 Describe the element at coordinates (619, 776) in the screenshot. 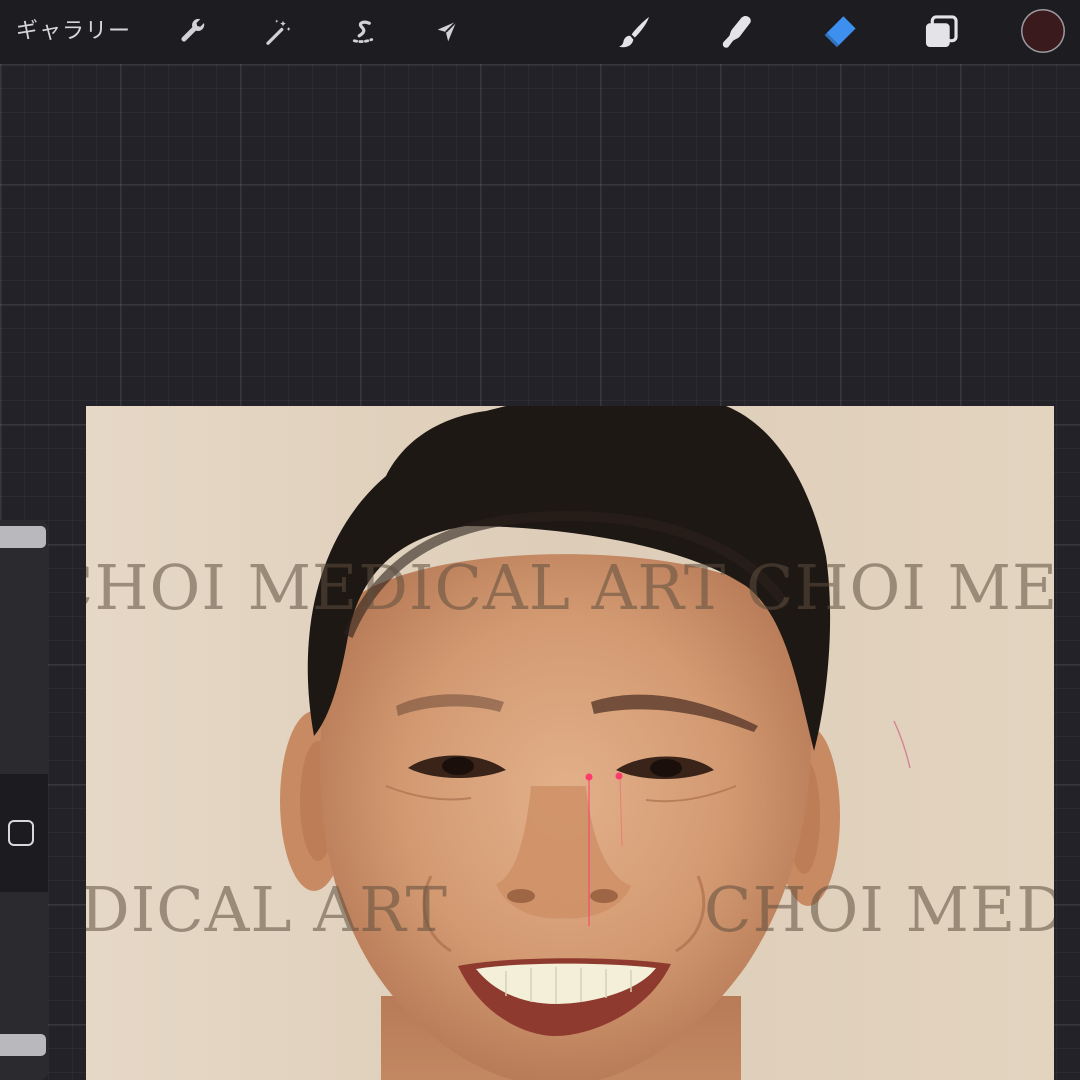

I see `guide-point-right` at that location.